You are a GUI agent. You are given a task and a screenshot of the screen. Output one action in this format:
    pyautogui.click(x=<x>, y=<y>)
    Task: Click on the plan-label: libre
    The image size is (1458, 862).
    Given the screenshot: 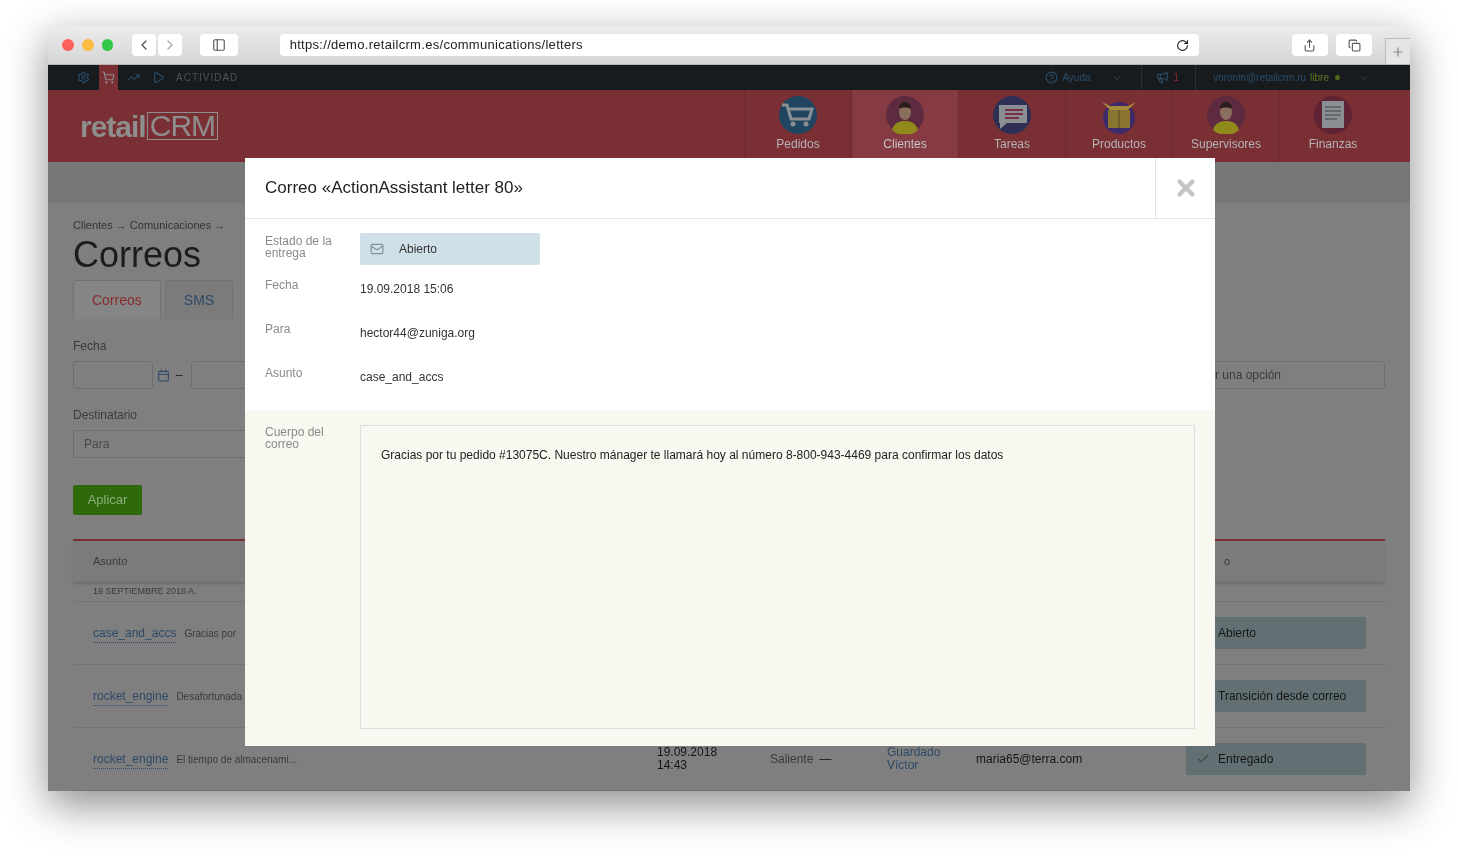 What is the action you would take?
    pyautogui.click(x=1319, y=78)
    